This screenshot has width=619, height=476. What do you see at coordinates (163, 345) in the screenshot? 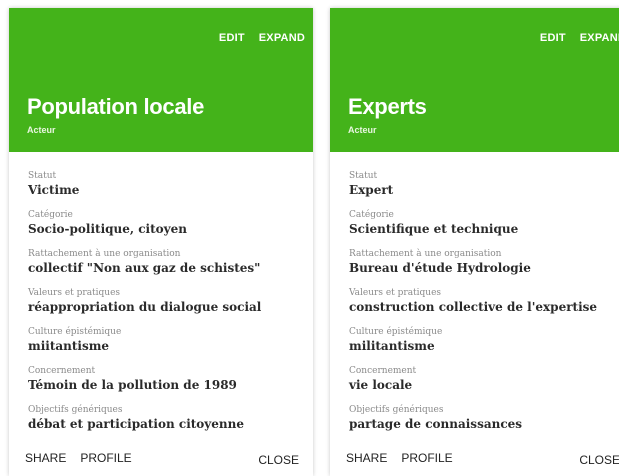
I see `field-culture: Culture épistémique miitantisme` at bounding box center [163, 345].